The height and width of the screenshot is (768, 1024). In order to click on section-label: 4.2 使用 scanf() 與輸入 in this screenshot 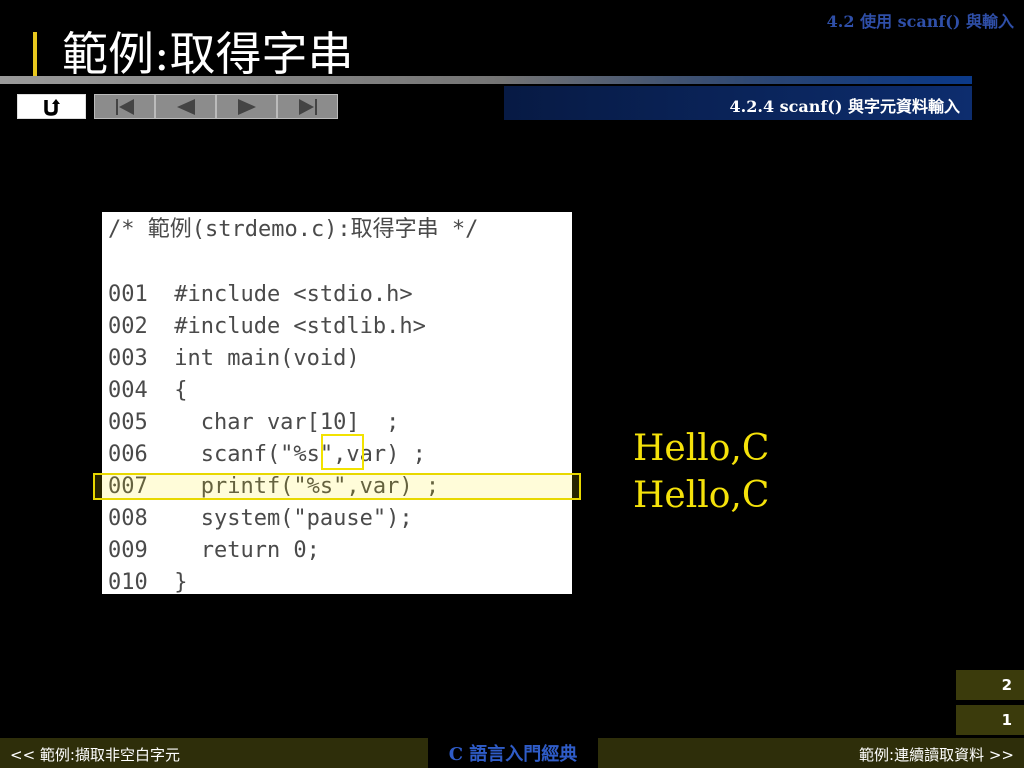, I will do `click(920, 21)`.